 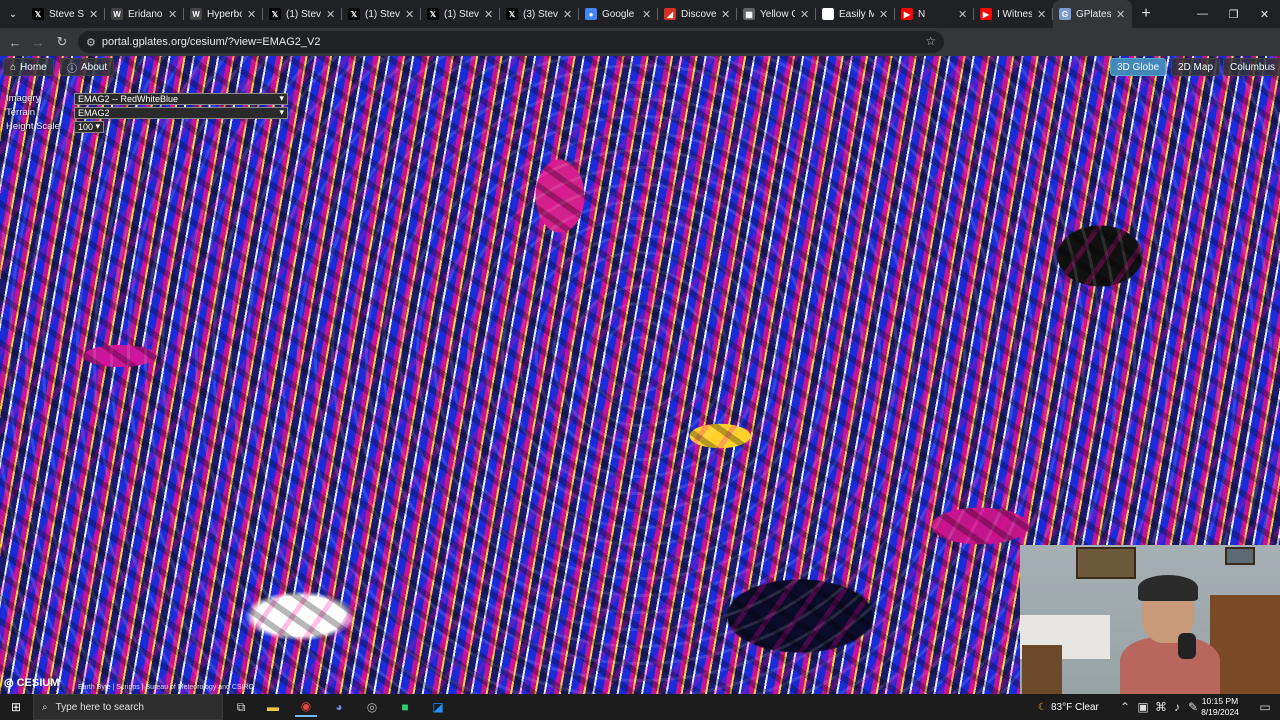 I want to click on mode-label: Columbus, so click(x=1253, y=67).